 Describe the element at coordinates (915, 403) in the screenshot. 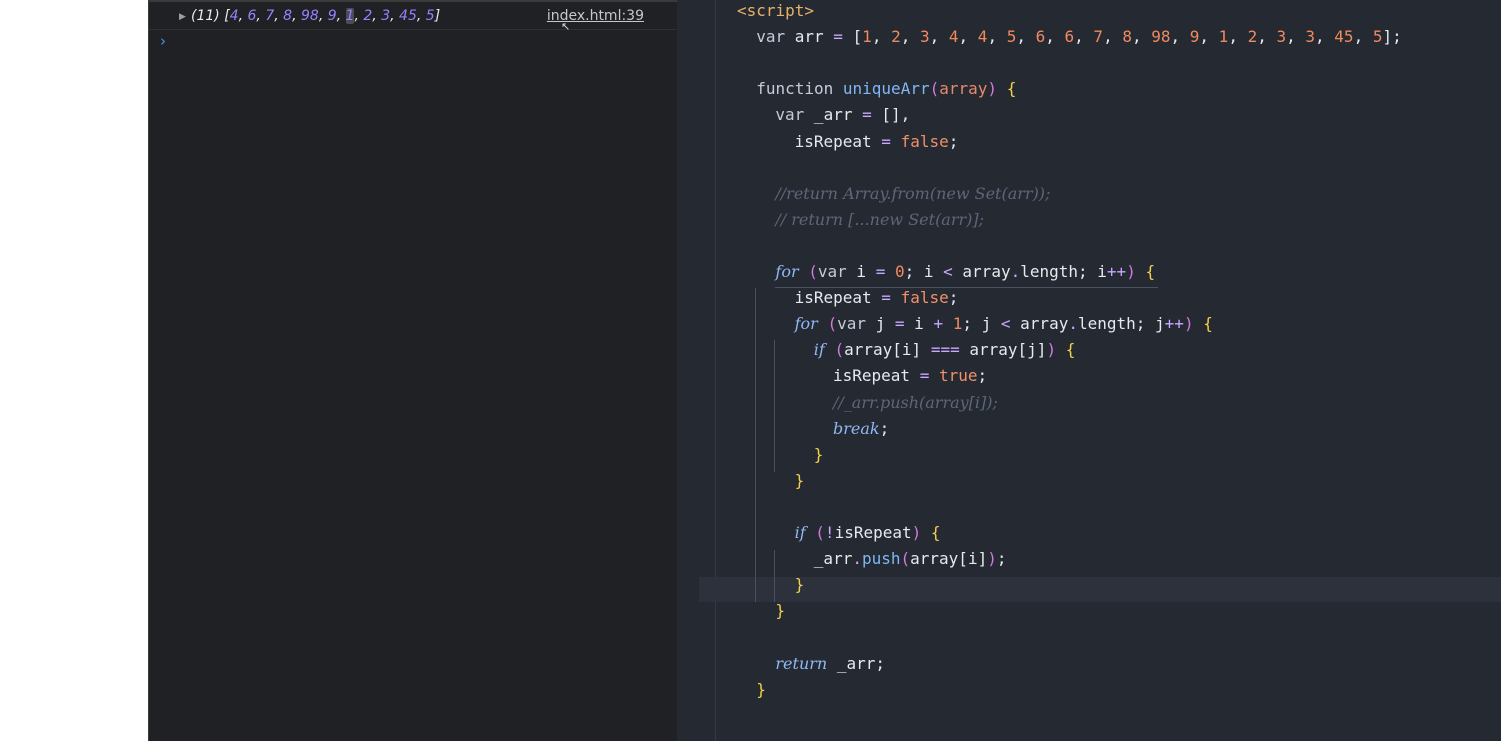

I see `code-line: //_arr.push(array[i]);` at that location.